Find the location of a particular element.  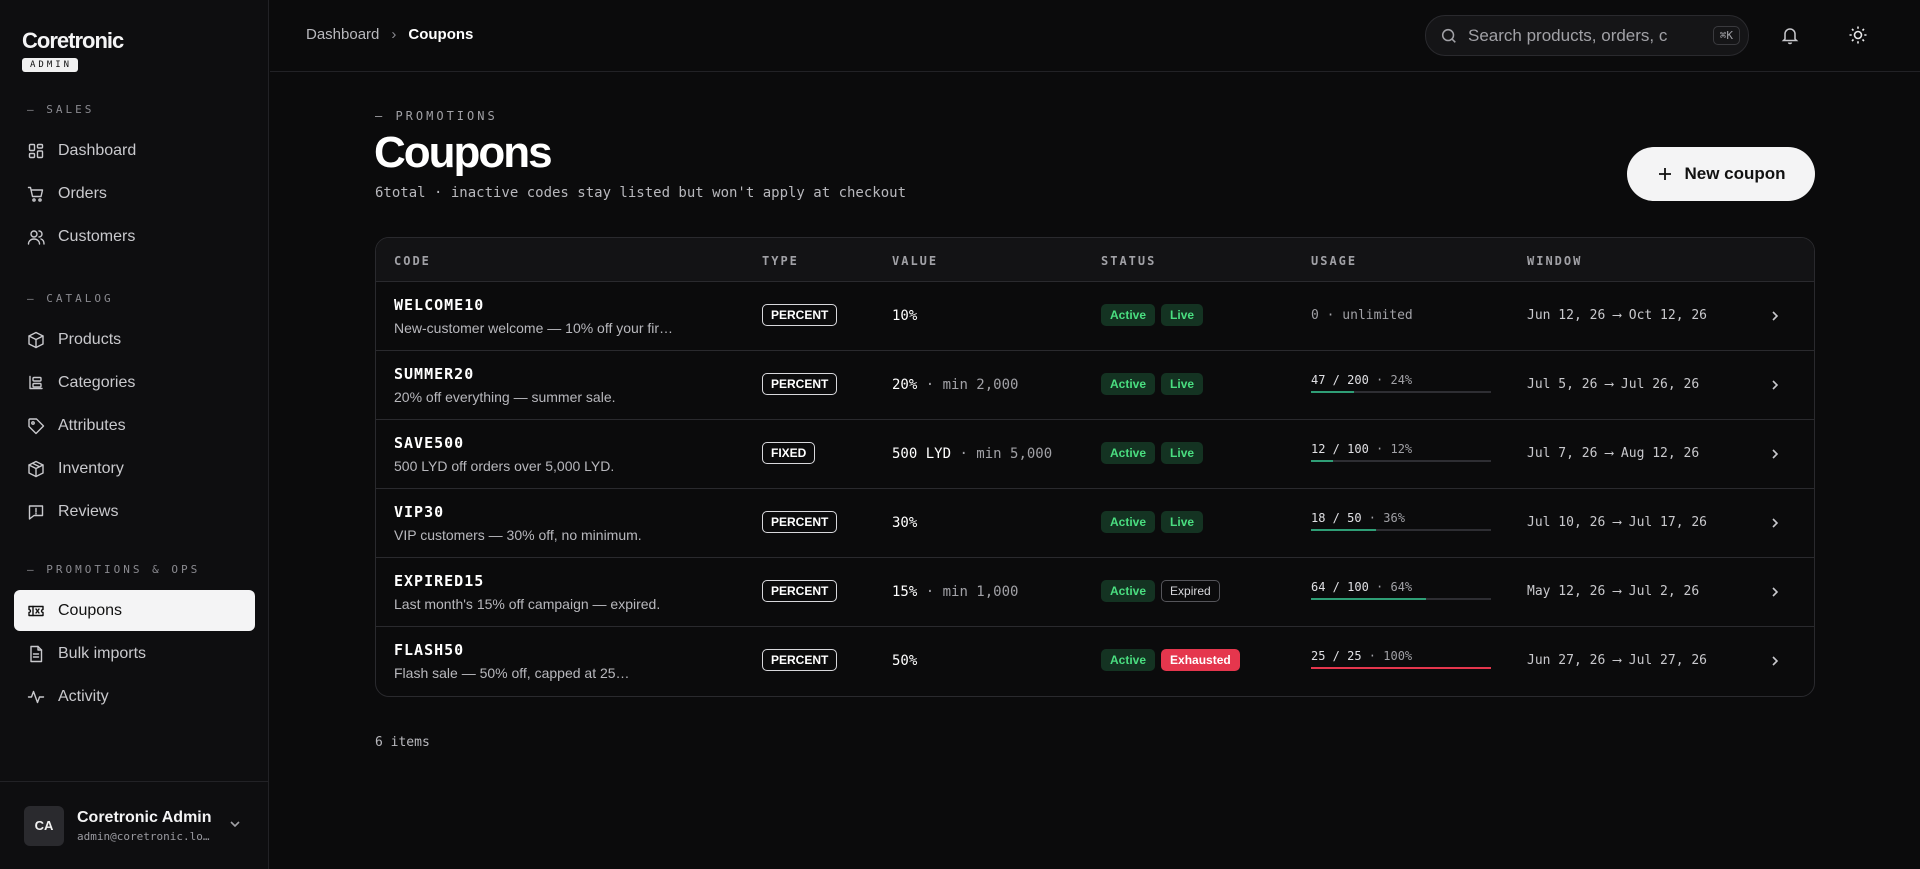

sidebar-item-label: Coupons is located at coordinates (90, 610).